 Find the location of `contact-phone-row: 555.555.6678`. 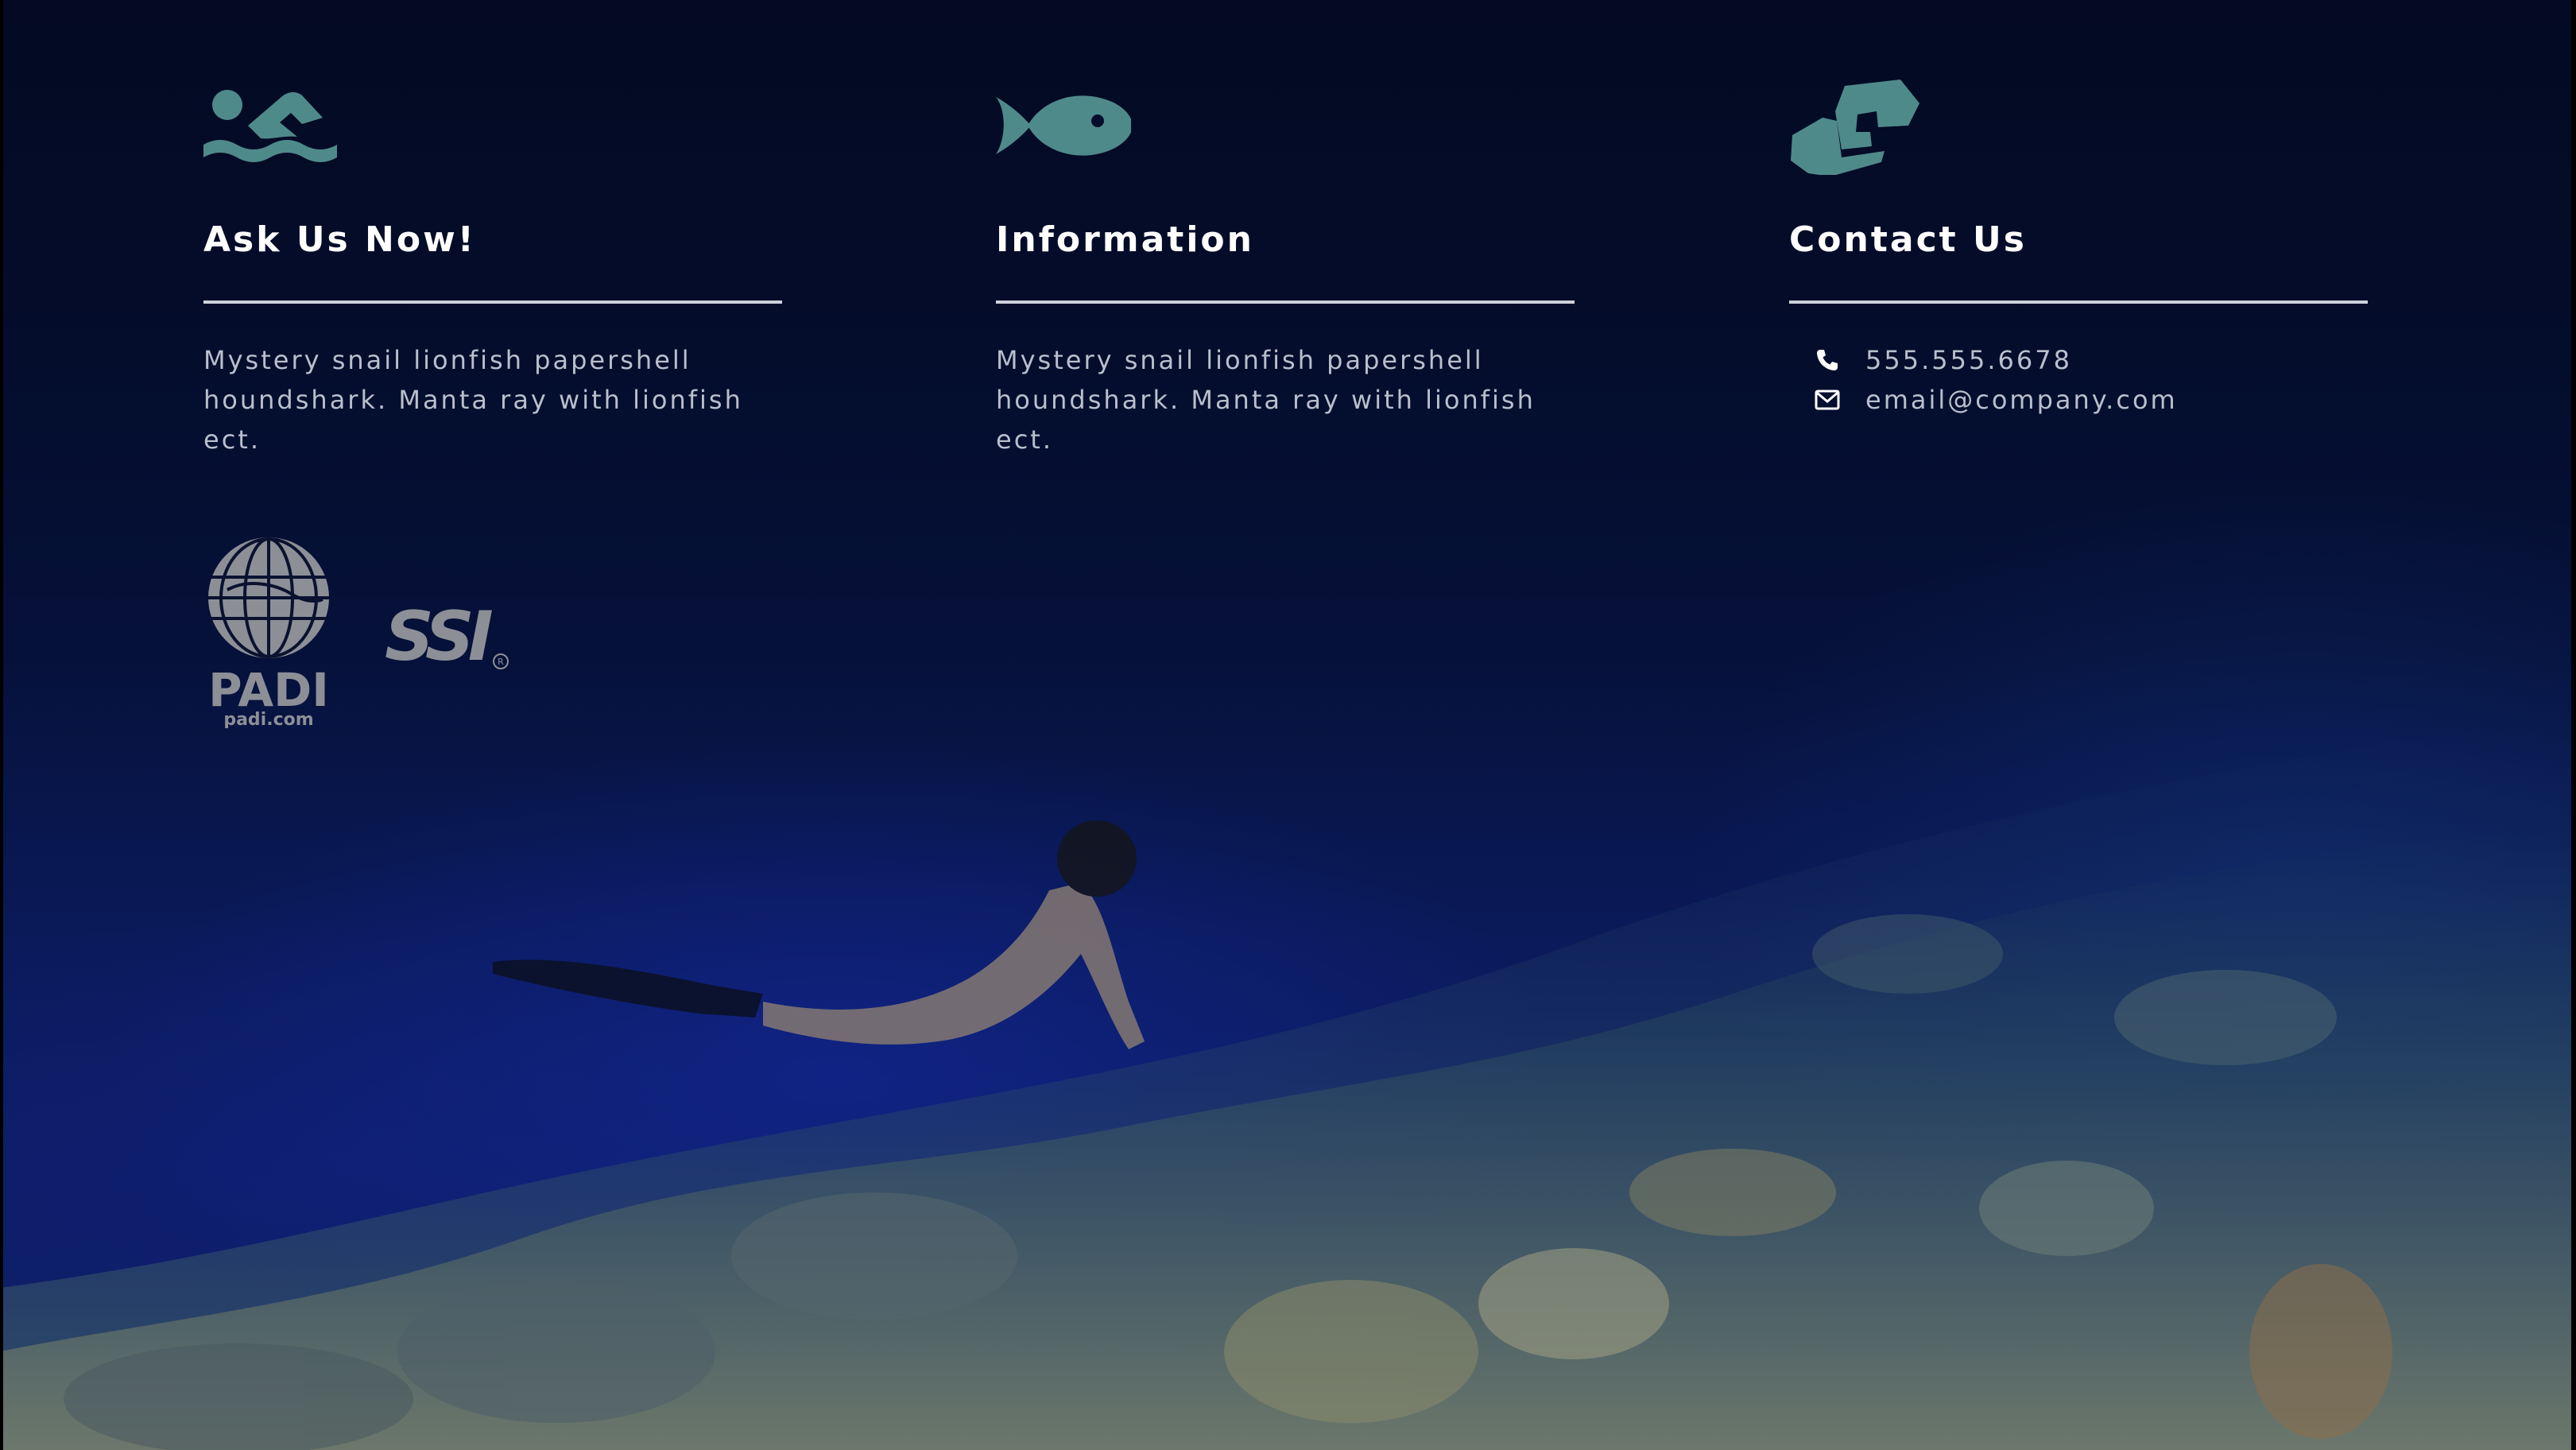

contact-phone-row: 555.555.6678 is located at coordinates (2091, 360).